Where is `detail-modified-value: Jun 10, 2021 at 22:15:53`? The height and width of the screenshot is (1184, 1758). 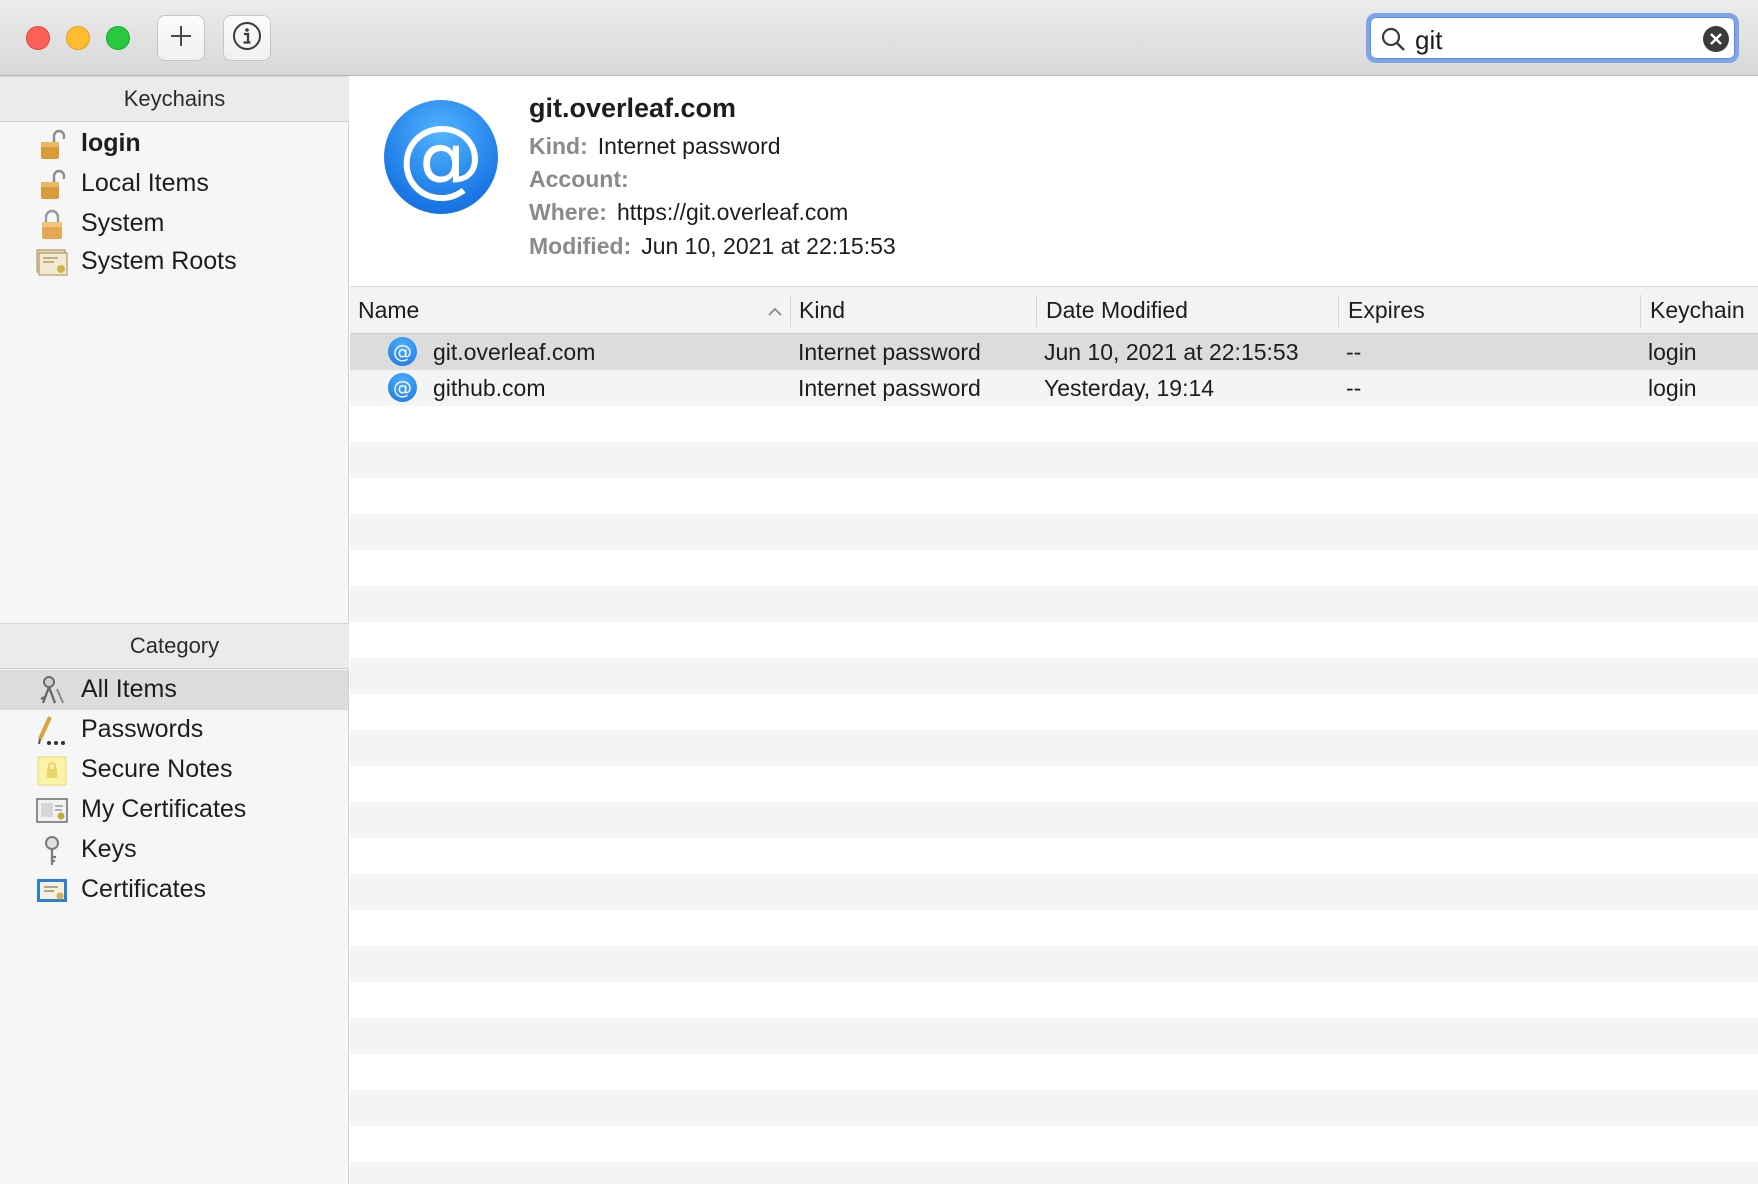
detail-modified-value: Jun 10, 2021 at 22:15:53 is located at coordinates (768, 246).